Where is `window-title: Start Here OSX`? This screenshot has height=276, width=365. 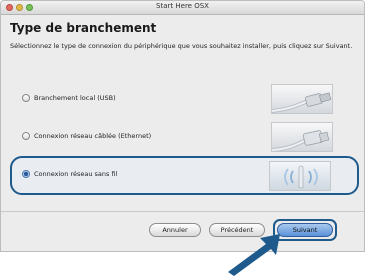 window-title: Start Here OSX is located at coordinates (182, 6).